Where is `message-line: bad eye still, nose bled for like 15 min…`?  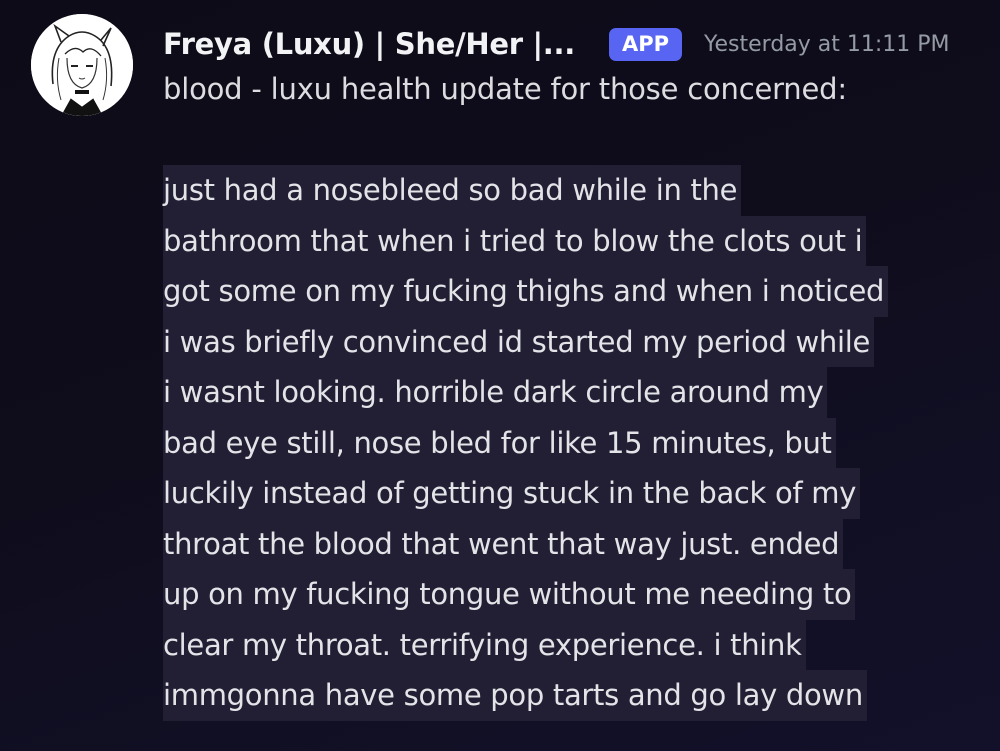 message-line: bad eye still, nose bled for like 15 min… is located at coordinates (525, 442).